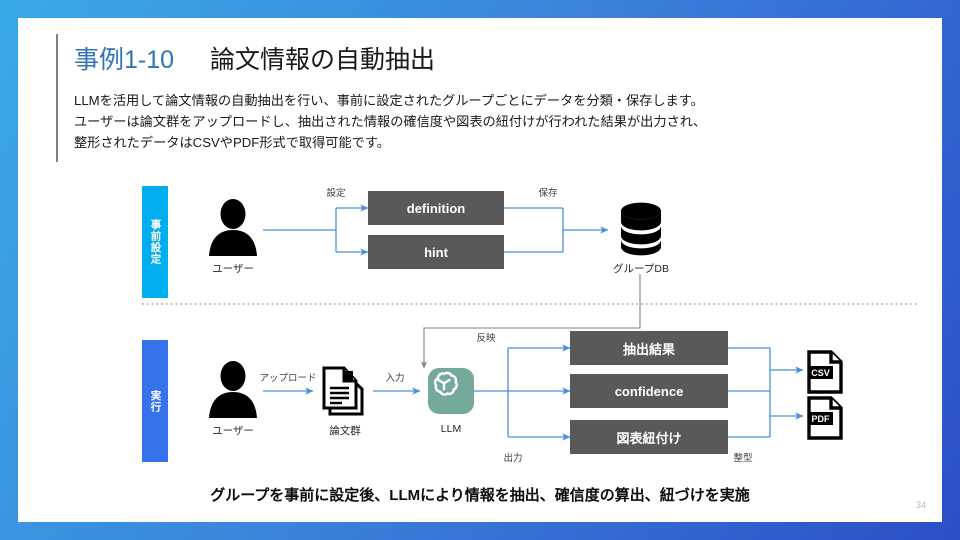 The height and width of the screenshot is (540, 960). What do you see at coordinates (451, 429) in the screenshot?
I see `llm-caption: LLM` at bounding box center [451, 429].